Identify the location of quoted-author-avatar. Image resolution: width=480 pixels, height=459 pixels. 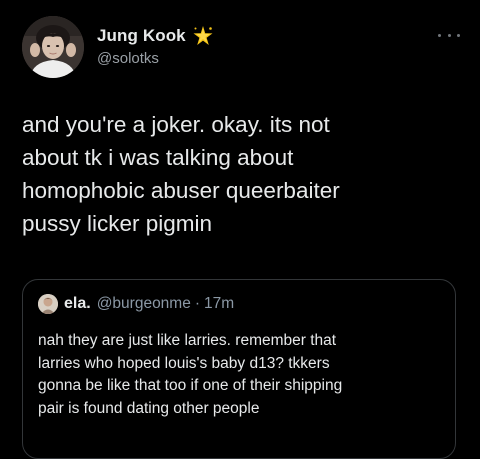
(48, 304).